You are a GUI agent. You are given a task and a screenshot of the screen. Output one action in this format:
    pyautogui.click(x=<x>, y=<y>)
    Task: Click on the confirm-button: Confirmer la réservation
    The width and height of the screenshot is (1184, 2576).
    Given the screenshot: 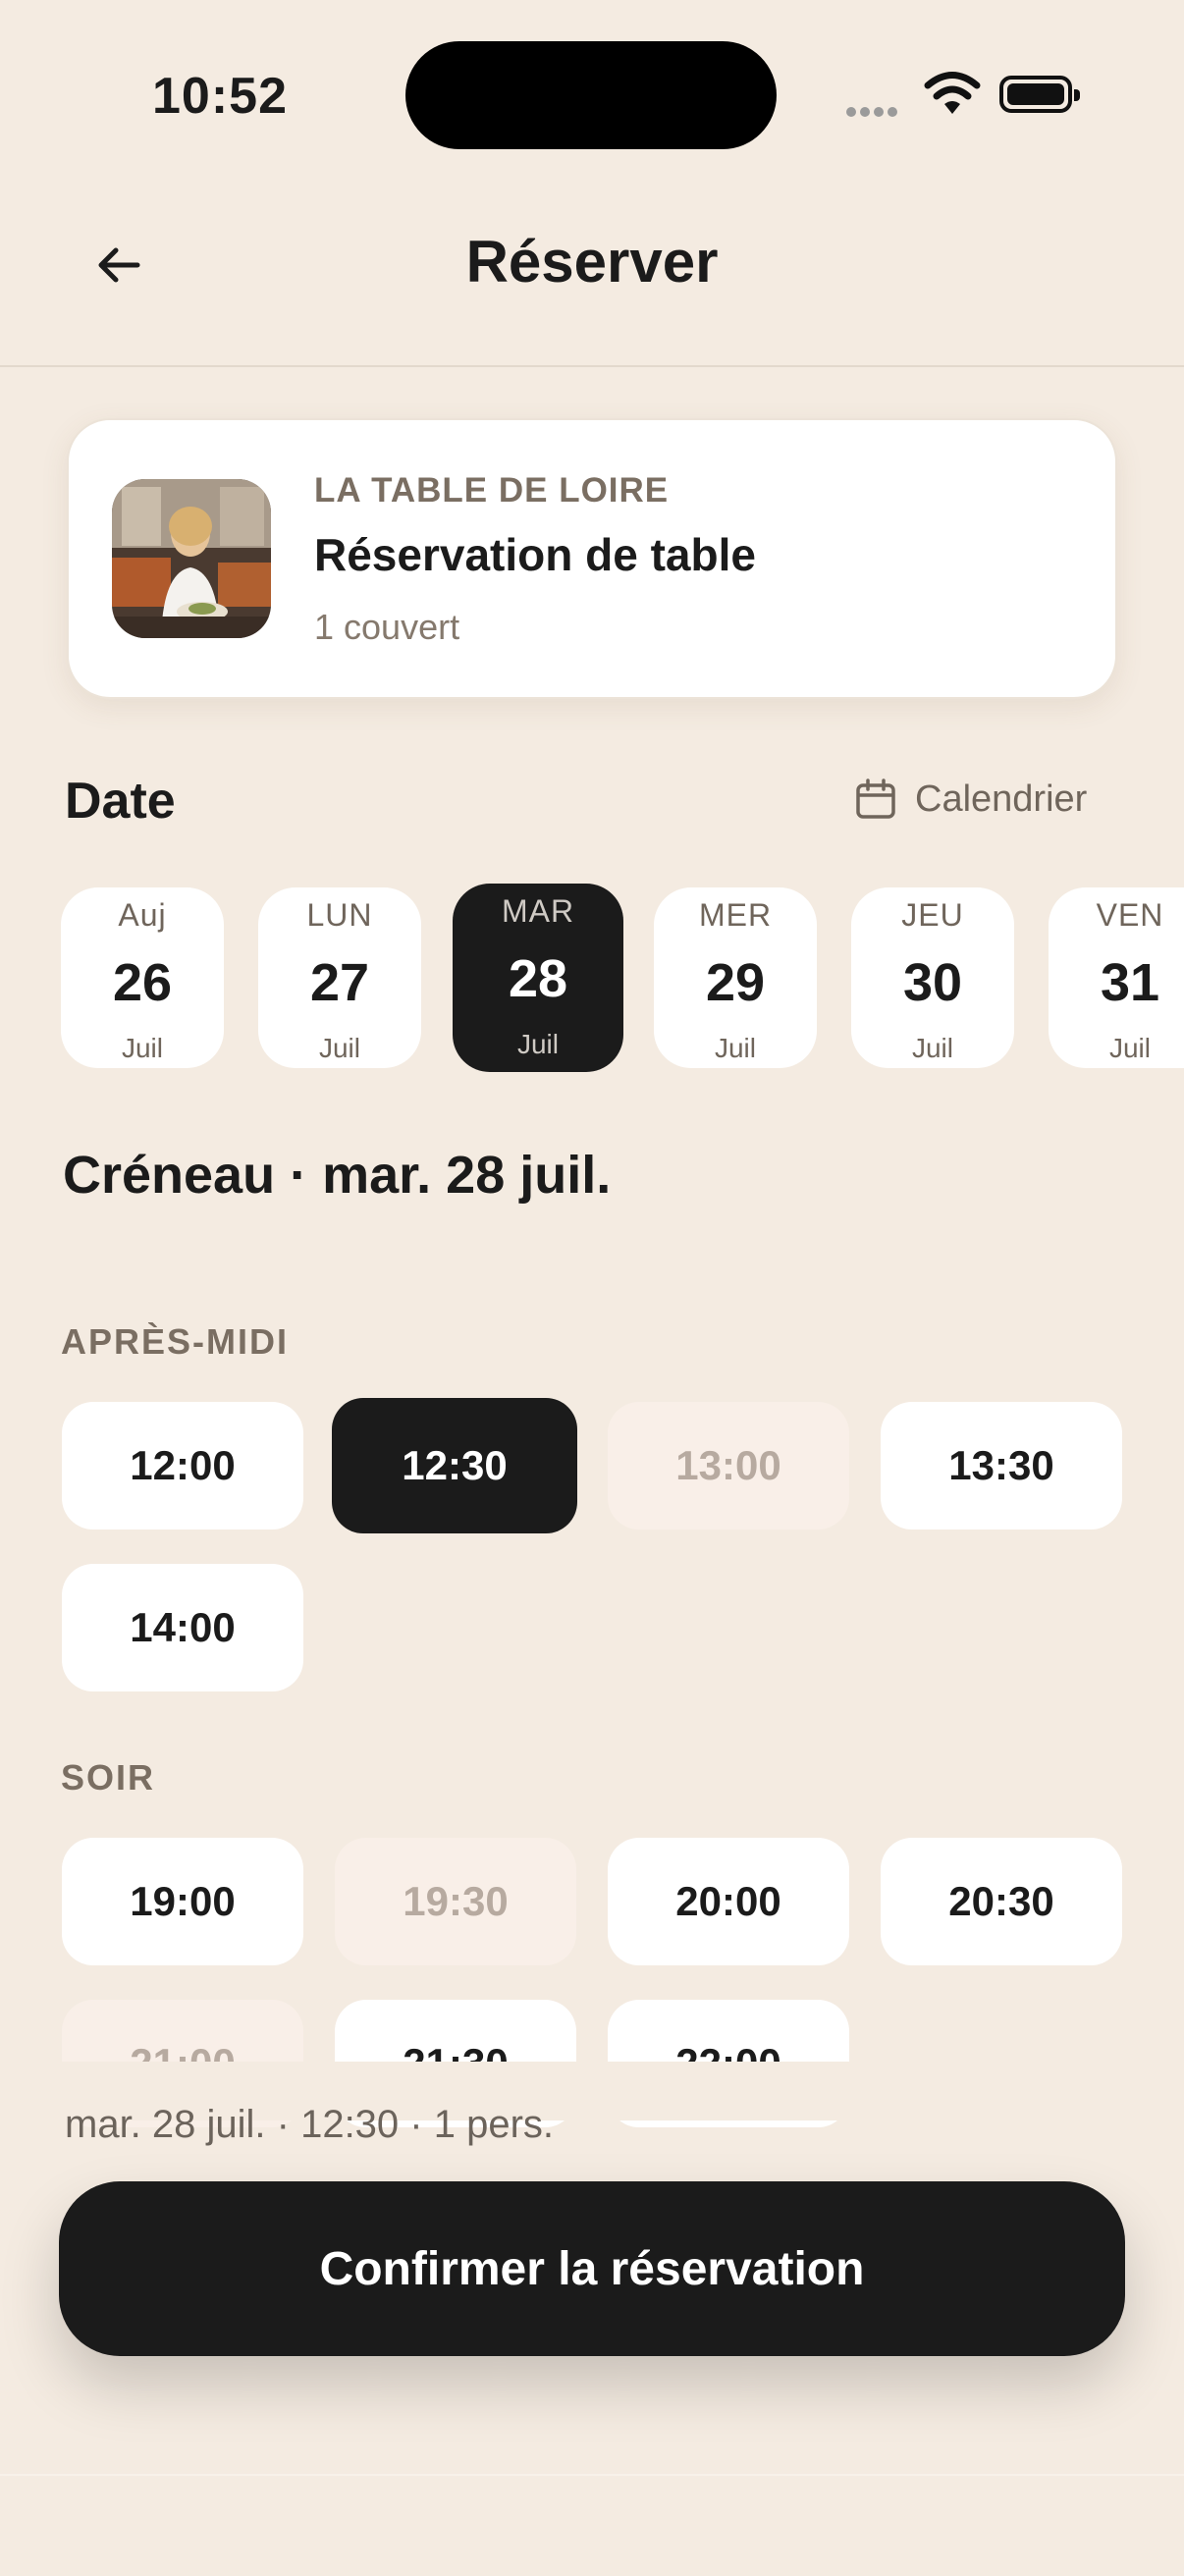 What is the action you would take?
    pyautogui.click(x=592, y=2268)
    